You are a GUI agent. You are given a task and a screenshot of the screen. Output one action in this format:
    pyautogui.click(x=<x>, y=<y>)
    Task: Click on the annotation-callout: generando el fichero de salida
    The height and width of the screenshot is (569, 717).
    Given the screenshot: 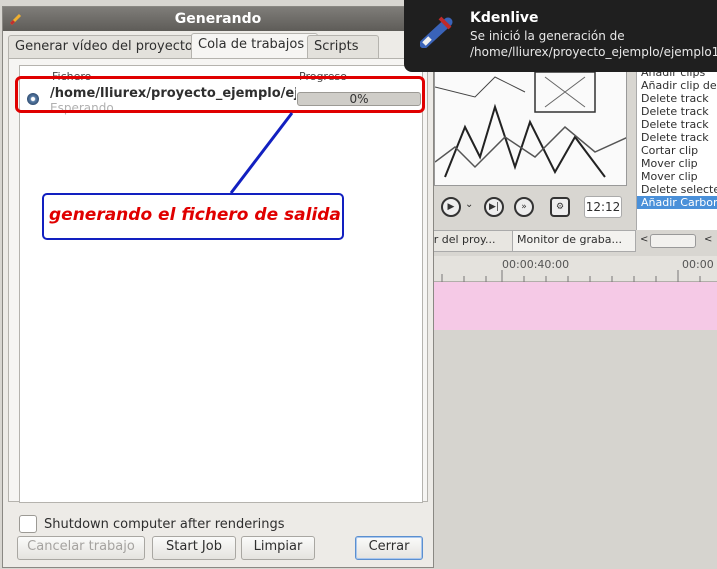 What is the action you would take?
    pyautogui.click(x=193, y=216)
    